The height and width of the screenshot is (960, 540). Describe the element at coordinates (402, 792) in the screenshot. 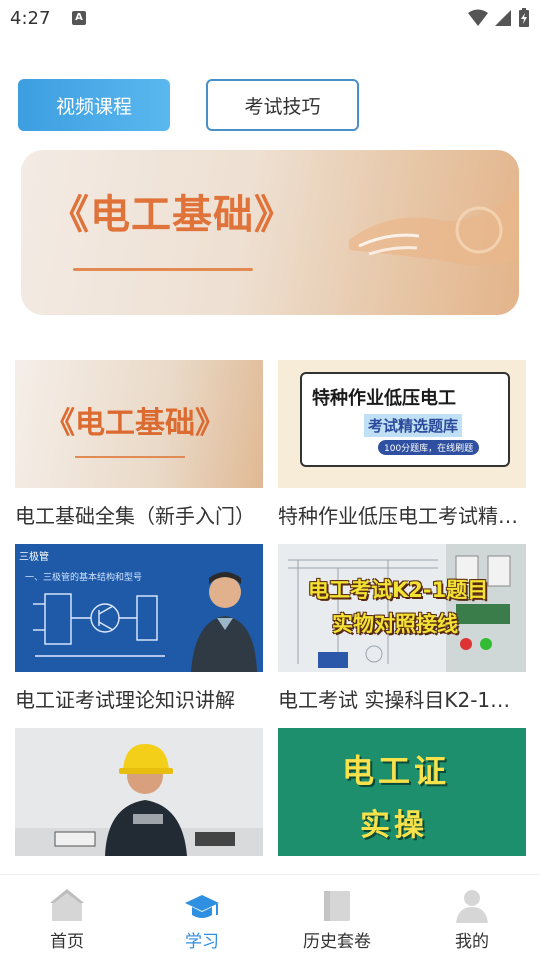

I see `course-thumbnail: 电工证 实操` at that location.